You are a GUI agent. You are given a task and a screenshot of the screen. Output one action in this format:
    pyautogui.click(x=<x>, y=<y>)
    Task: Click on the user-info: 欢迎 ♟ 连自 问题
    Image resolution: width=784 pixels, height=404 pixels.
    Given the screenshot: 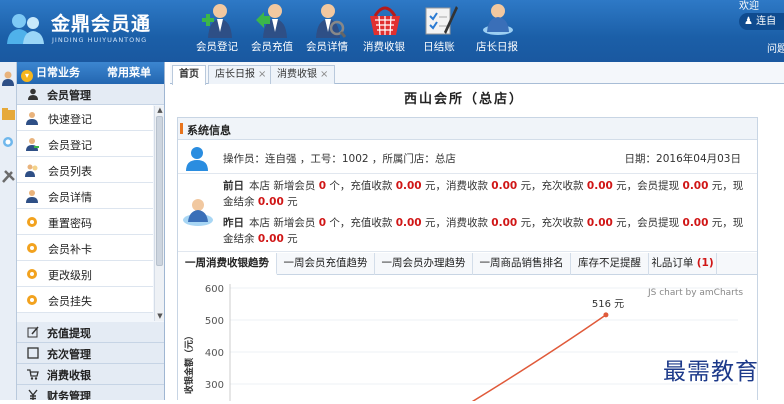 What is the action you would take?
    pyautogui.click(x=759, y=31)
    